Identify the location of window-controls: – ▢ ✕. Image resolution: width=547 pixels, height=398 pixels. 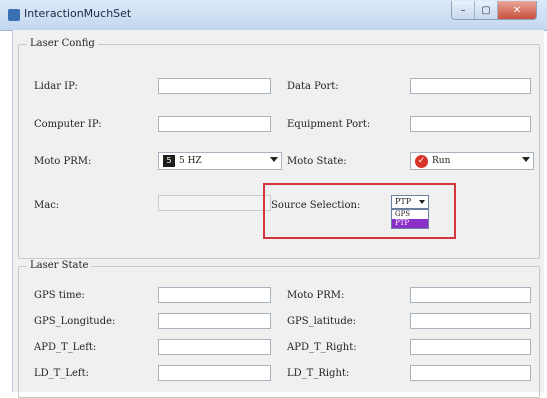
(494, 10).